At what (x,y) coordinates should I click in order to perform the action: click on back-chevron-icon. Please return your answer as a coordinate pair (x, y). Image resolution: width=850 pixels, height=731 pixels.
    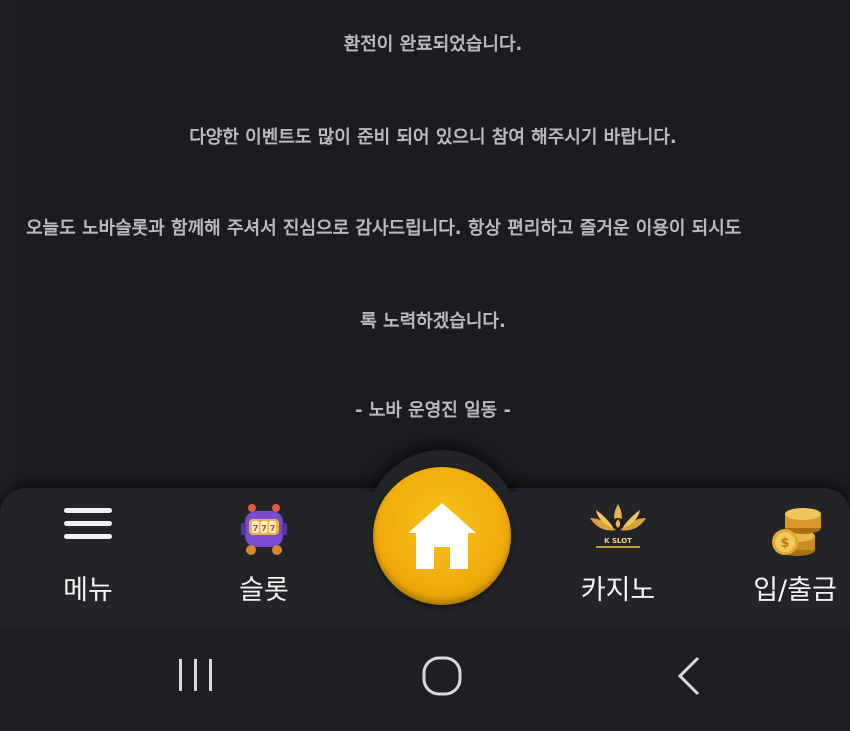
    Looking at the image, I should click on (688, 676).